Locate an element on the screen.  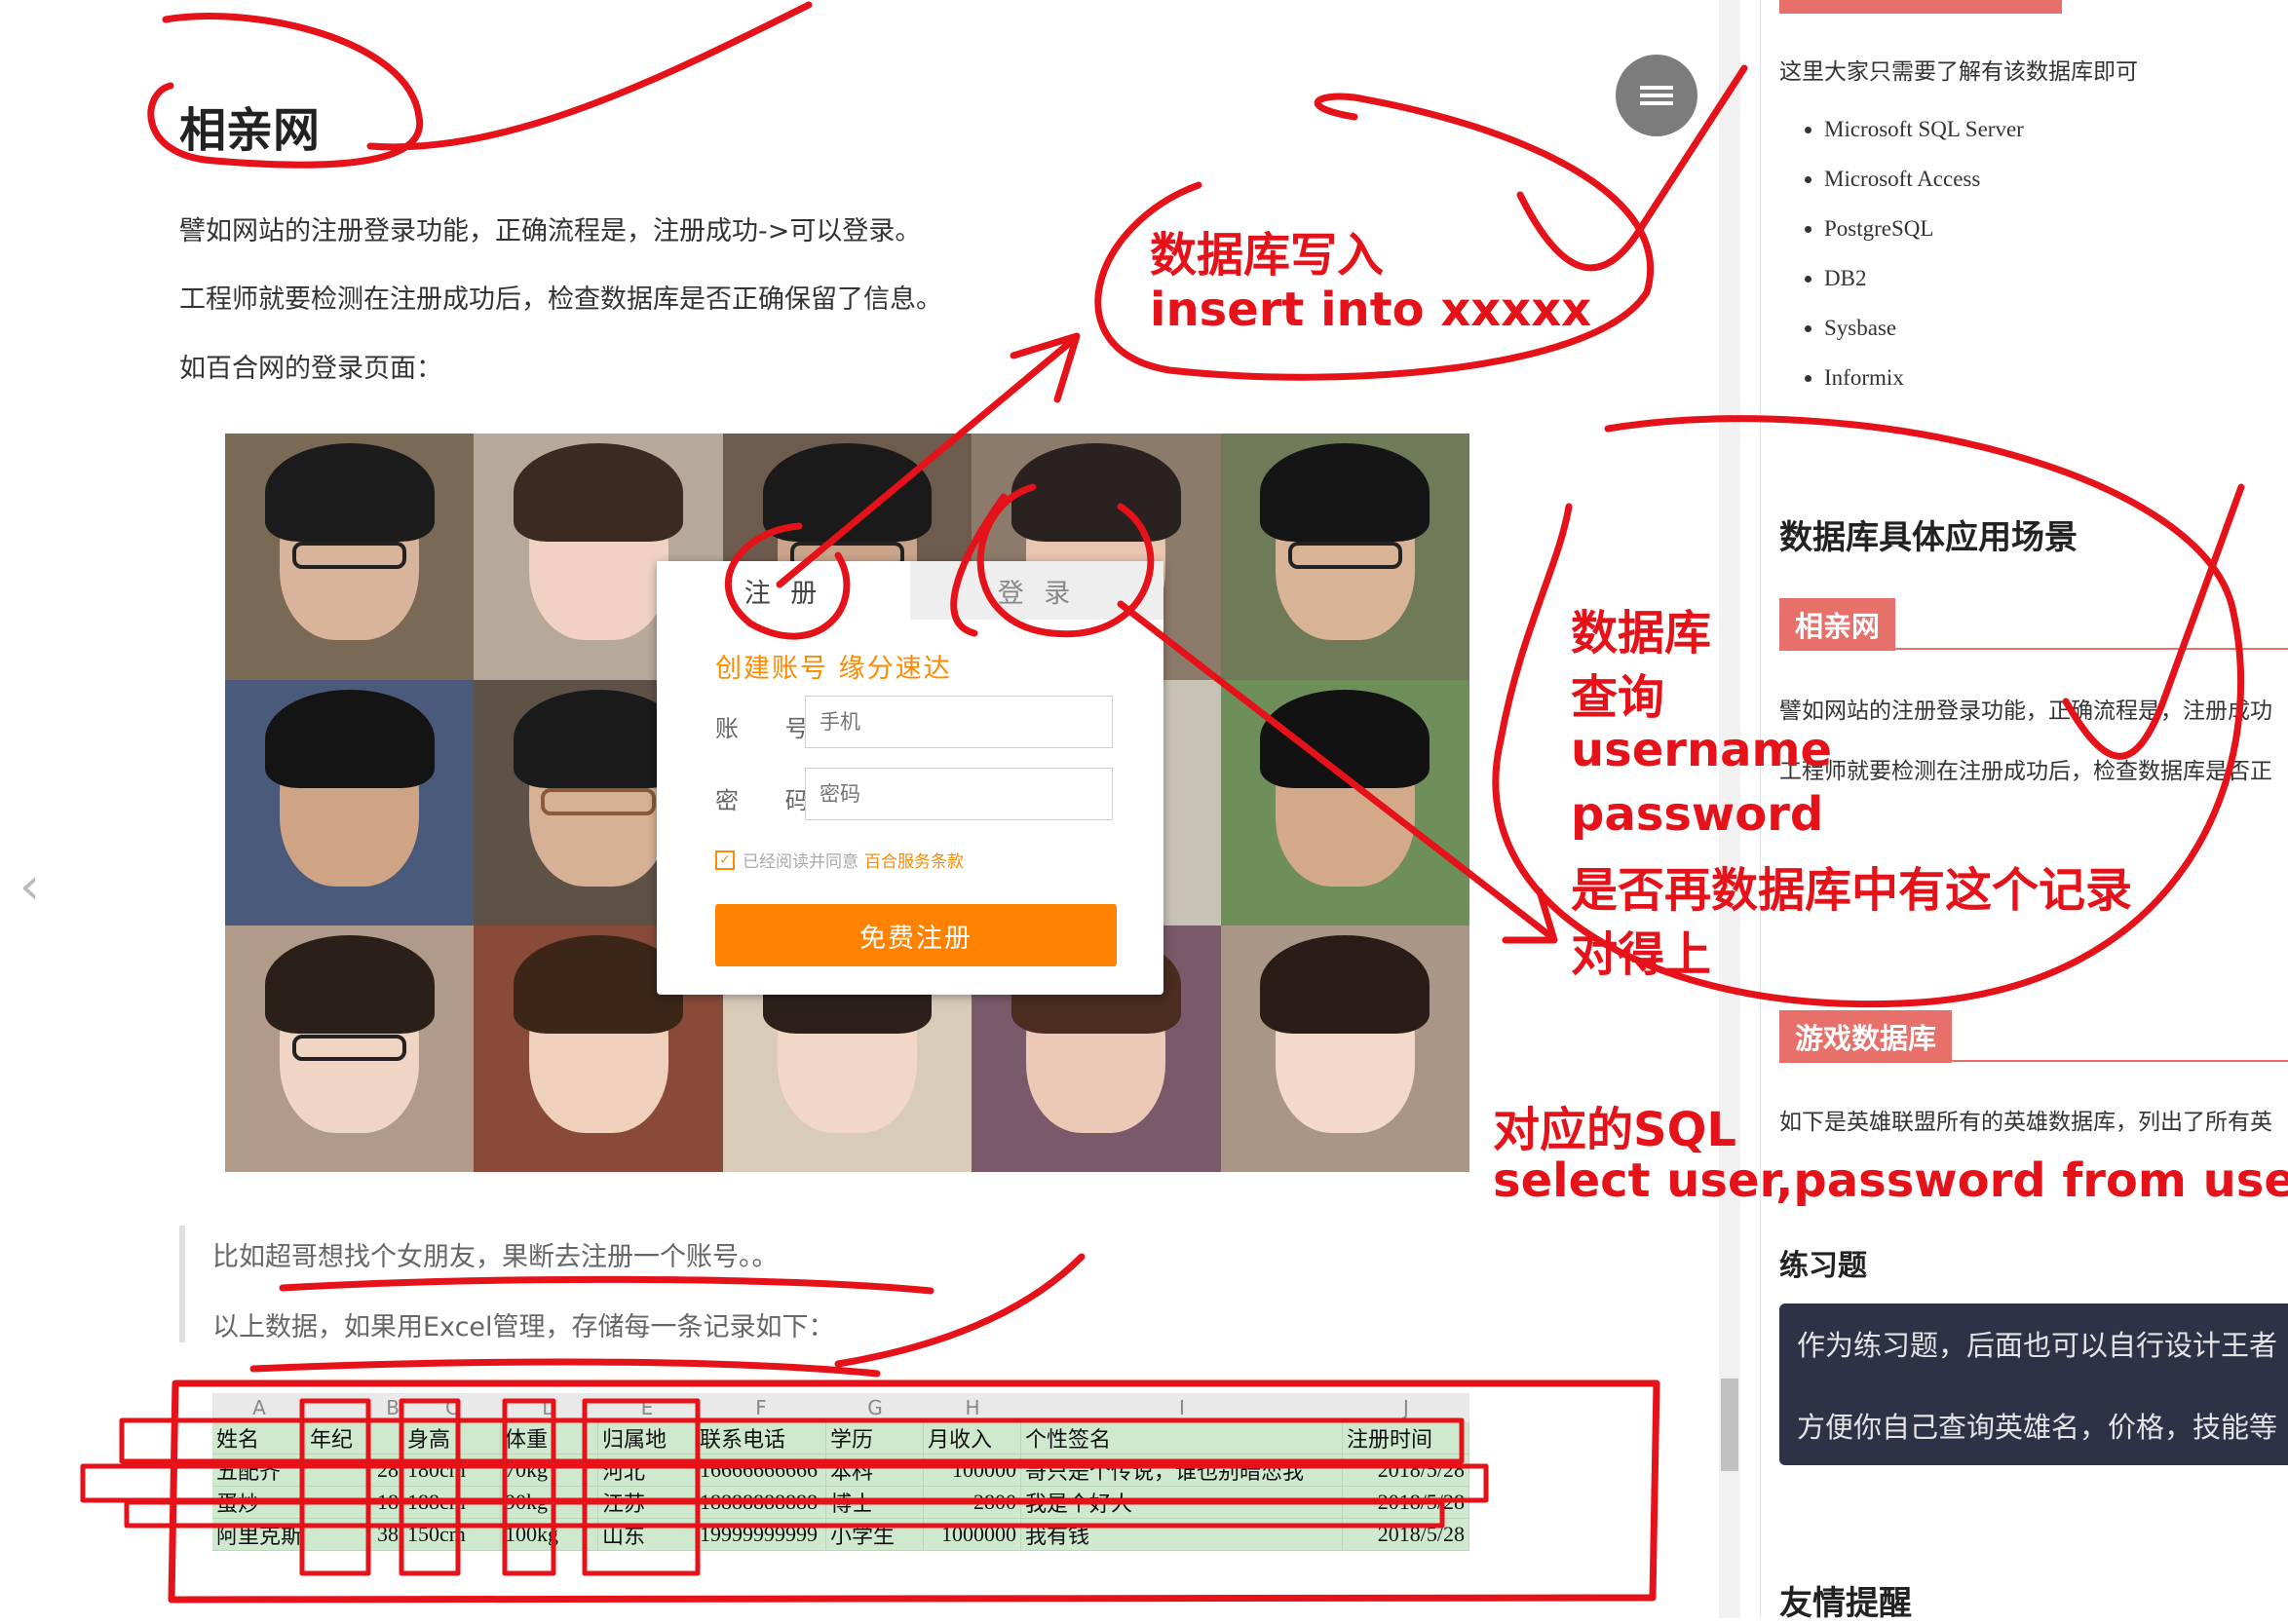
annotation-sql-label: 对应的SQL is located at coordinates (1614, 1130).